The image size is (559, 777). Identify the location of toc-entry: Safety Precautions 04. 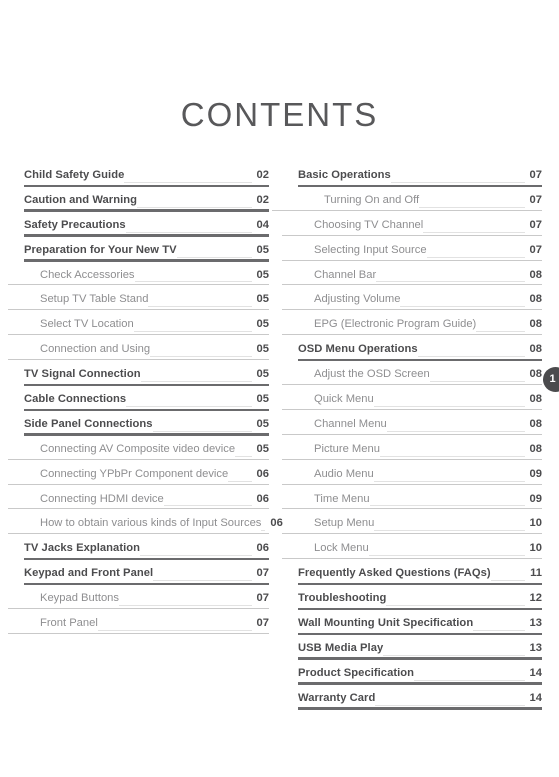
(146, 228).